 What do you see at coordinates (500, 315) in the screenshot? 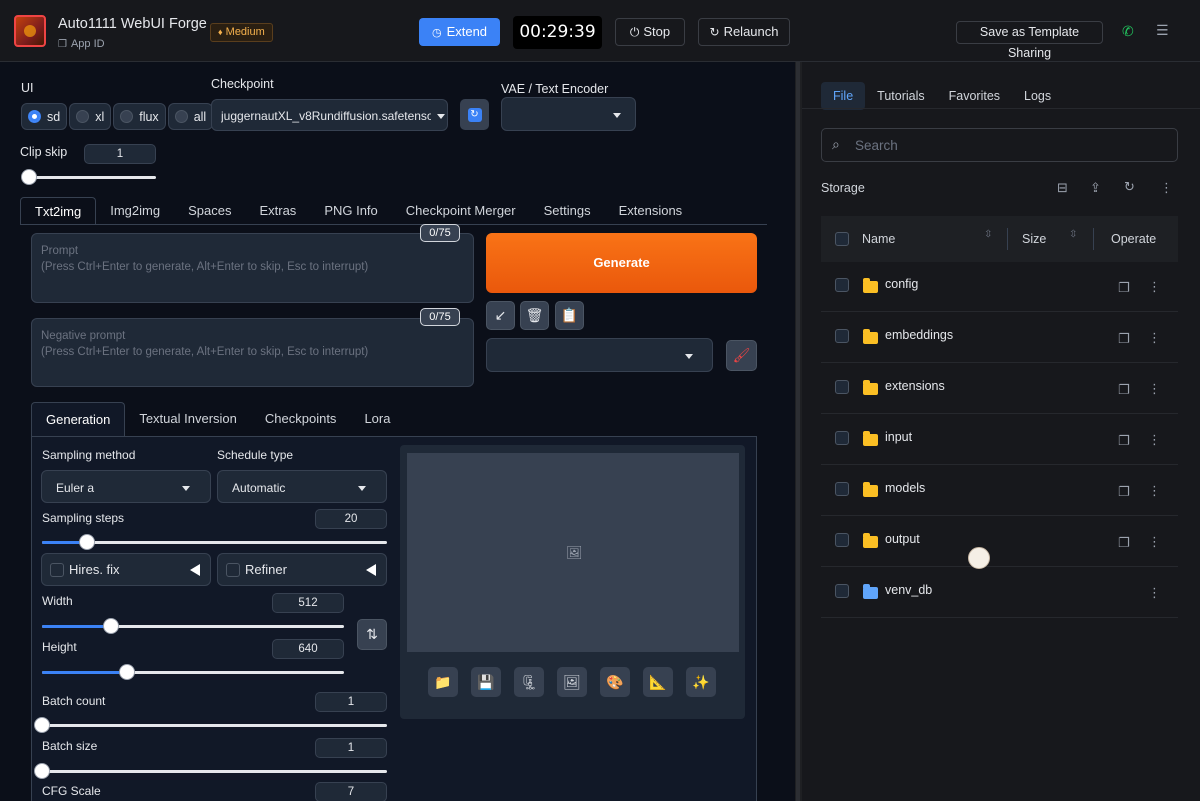
I see `arrow-icon: ↙` at bounding box center [500, 315].